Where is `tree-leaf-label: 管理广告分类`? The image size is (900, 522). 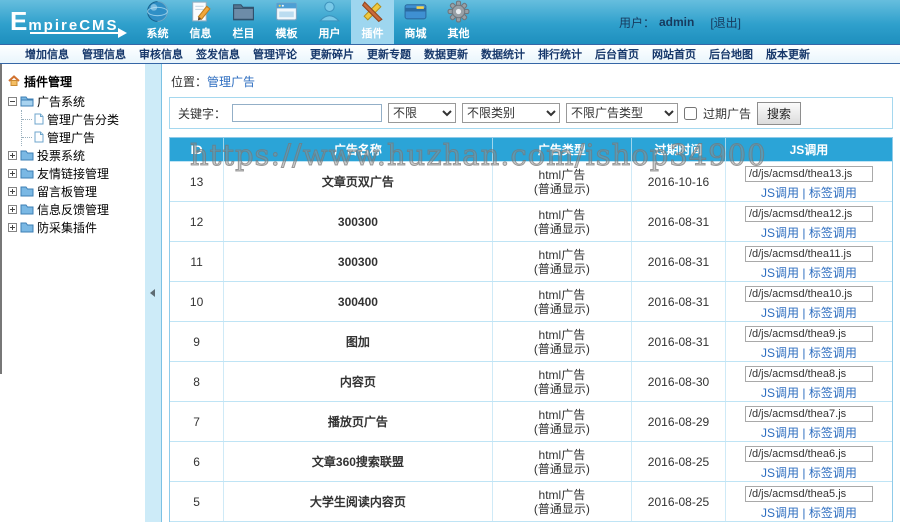
tree-leaf-label: 管理广告分类 is located at coordinates (83, 119).